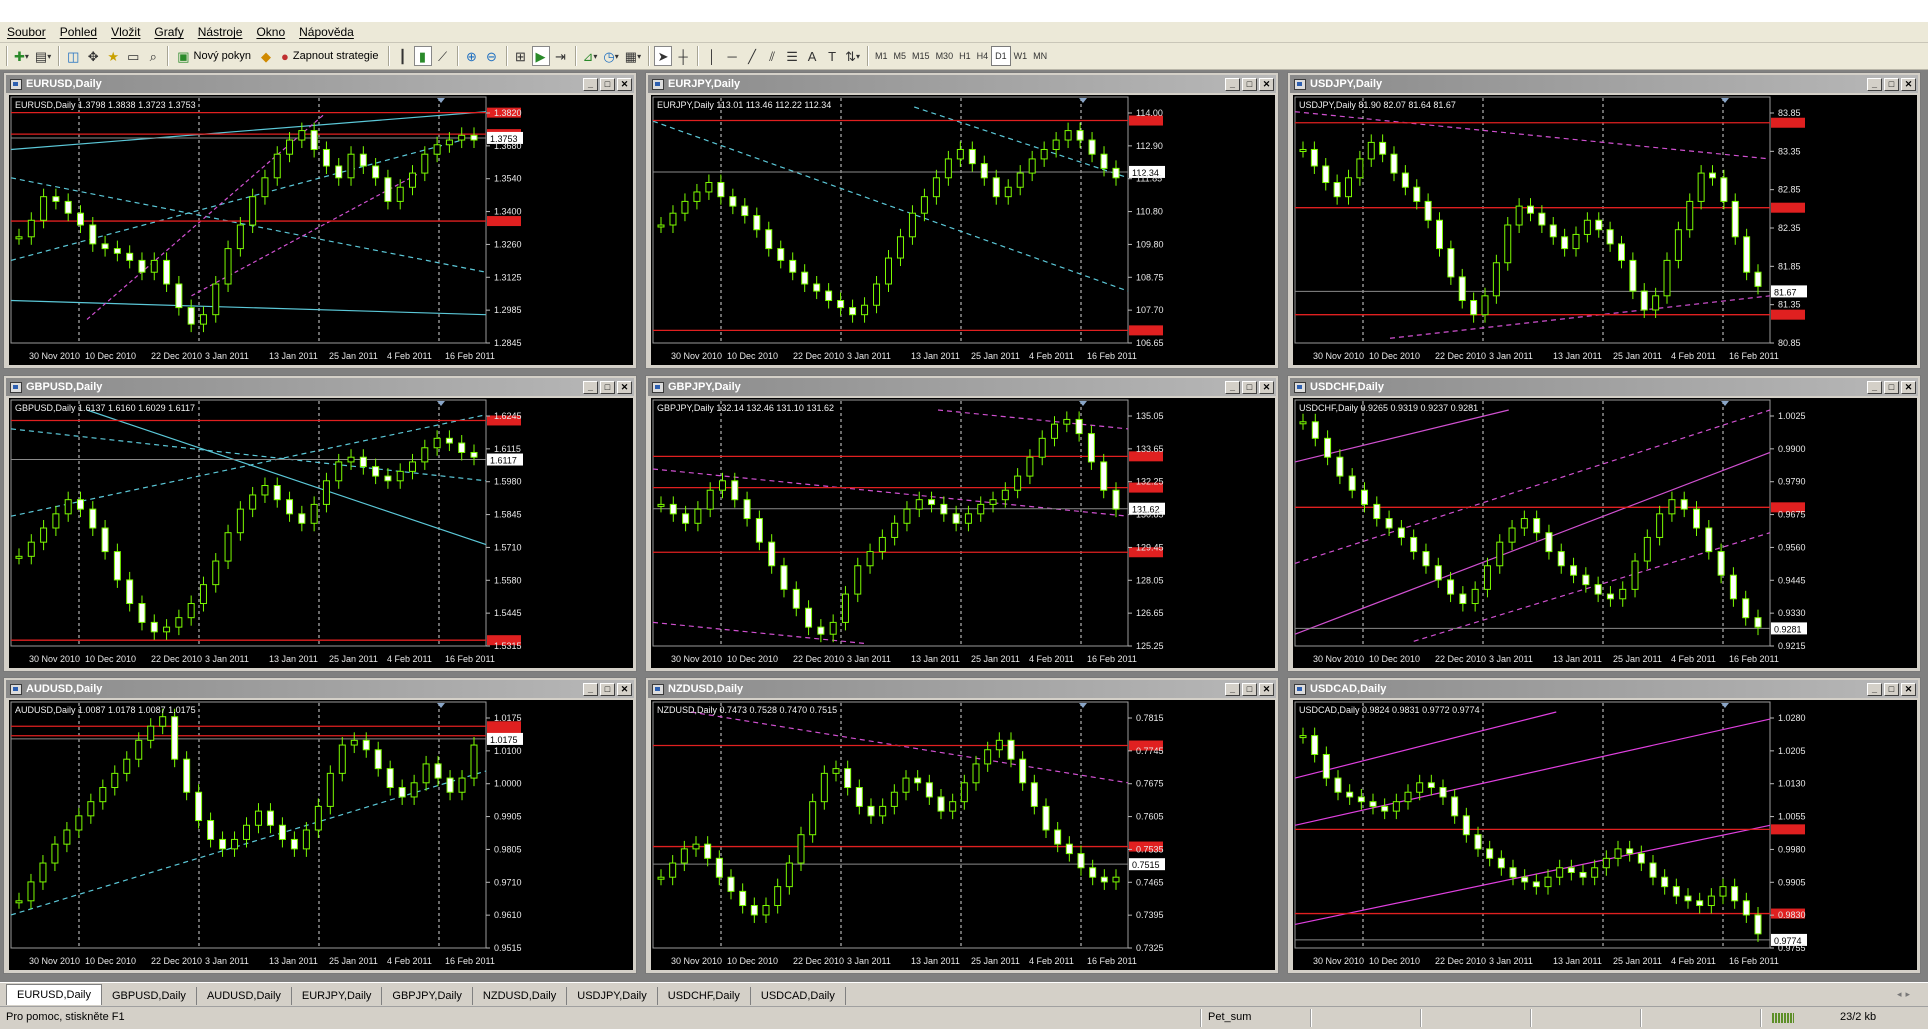 The height and width of the screenshot is (1029, 1928). Describe the element at coordinates (78, 32) in the screenshot. I see `menu-view: Pohled` at that location.